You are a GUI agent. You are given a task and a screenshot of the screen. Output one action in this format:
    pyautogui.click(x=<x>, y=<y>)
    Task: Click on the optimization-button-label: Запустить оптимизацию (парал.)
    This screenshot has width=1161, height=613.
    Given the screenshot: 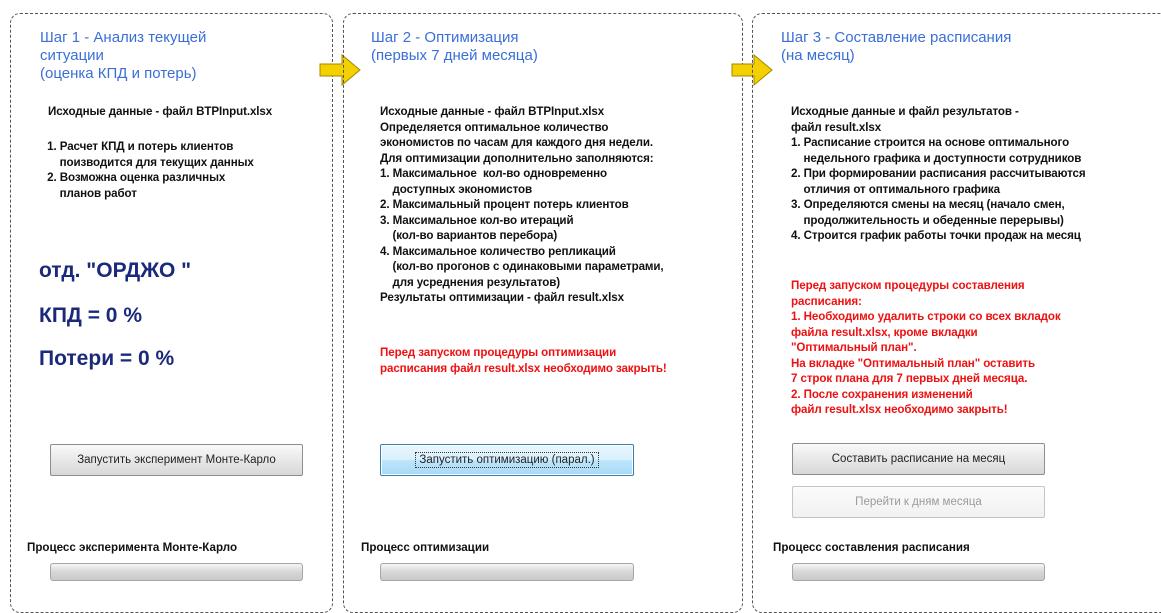 What is the action you would take?
    pyautogui.click(x=507, y=460)
    